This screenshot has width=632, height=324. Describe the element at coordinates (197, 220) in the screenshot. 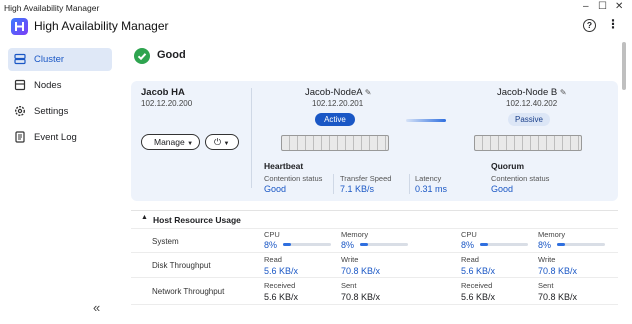

I see `host-resource-title: Host Resource Usage` at that location.